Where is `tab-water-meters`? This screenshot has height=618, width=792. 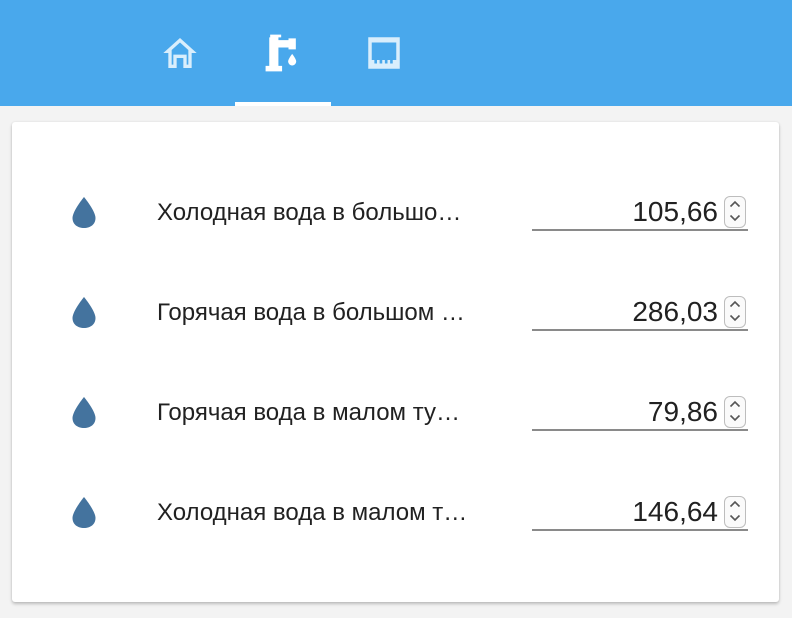 tab-water-meters is located at coordinates (283, 53).